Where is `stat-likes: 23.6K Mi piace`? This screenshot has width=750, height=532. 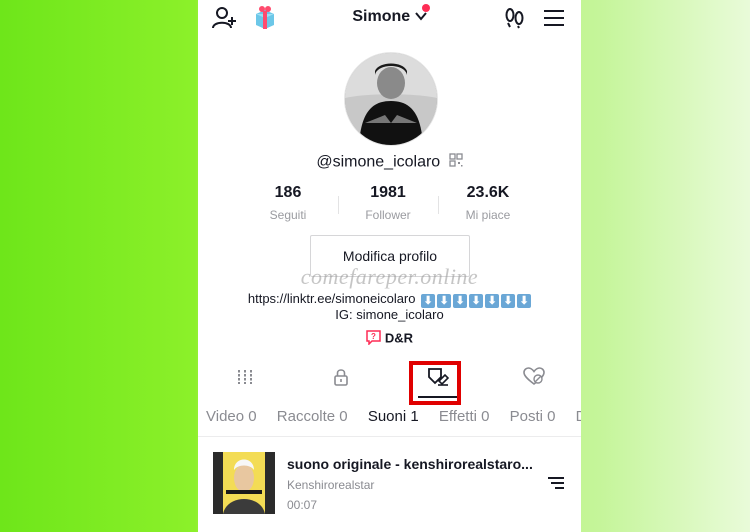
stat-likes: 23.6K Mi piace is located at coordinates (488, 203).